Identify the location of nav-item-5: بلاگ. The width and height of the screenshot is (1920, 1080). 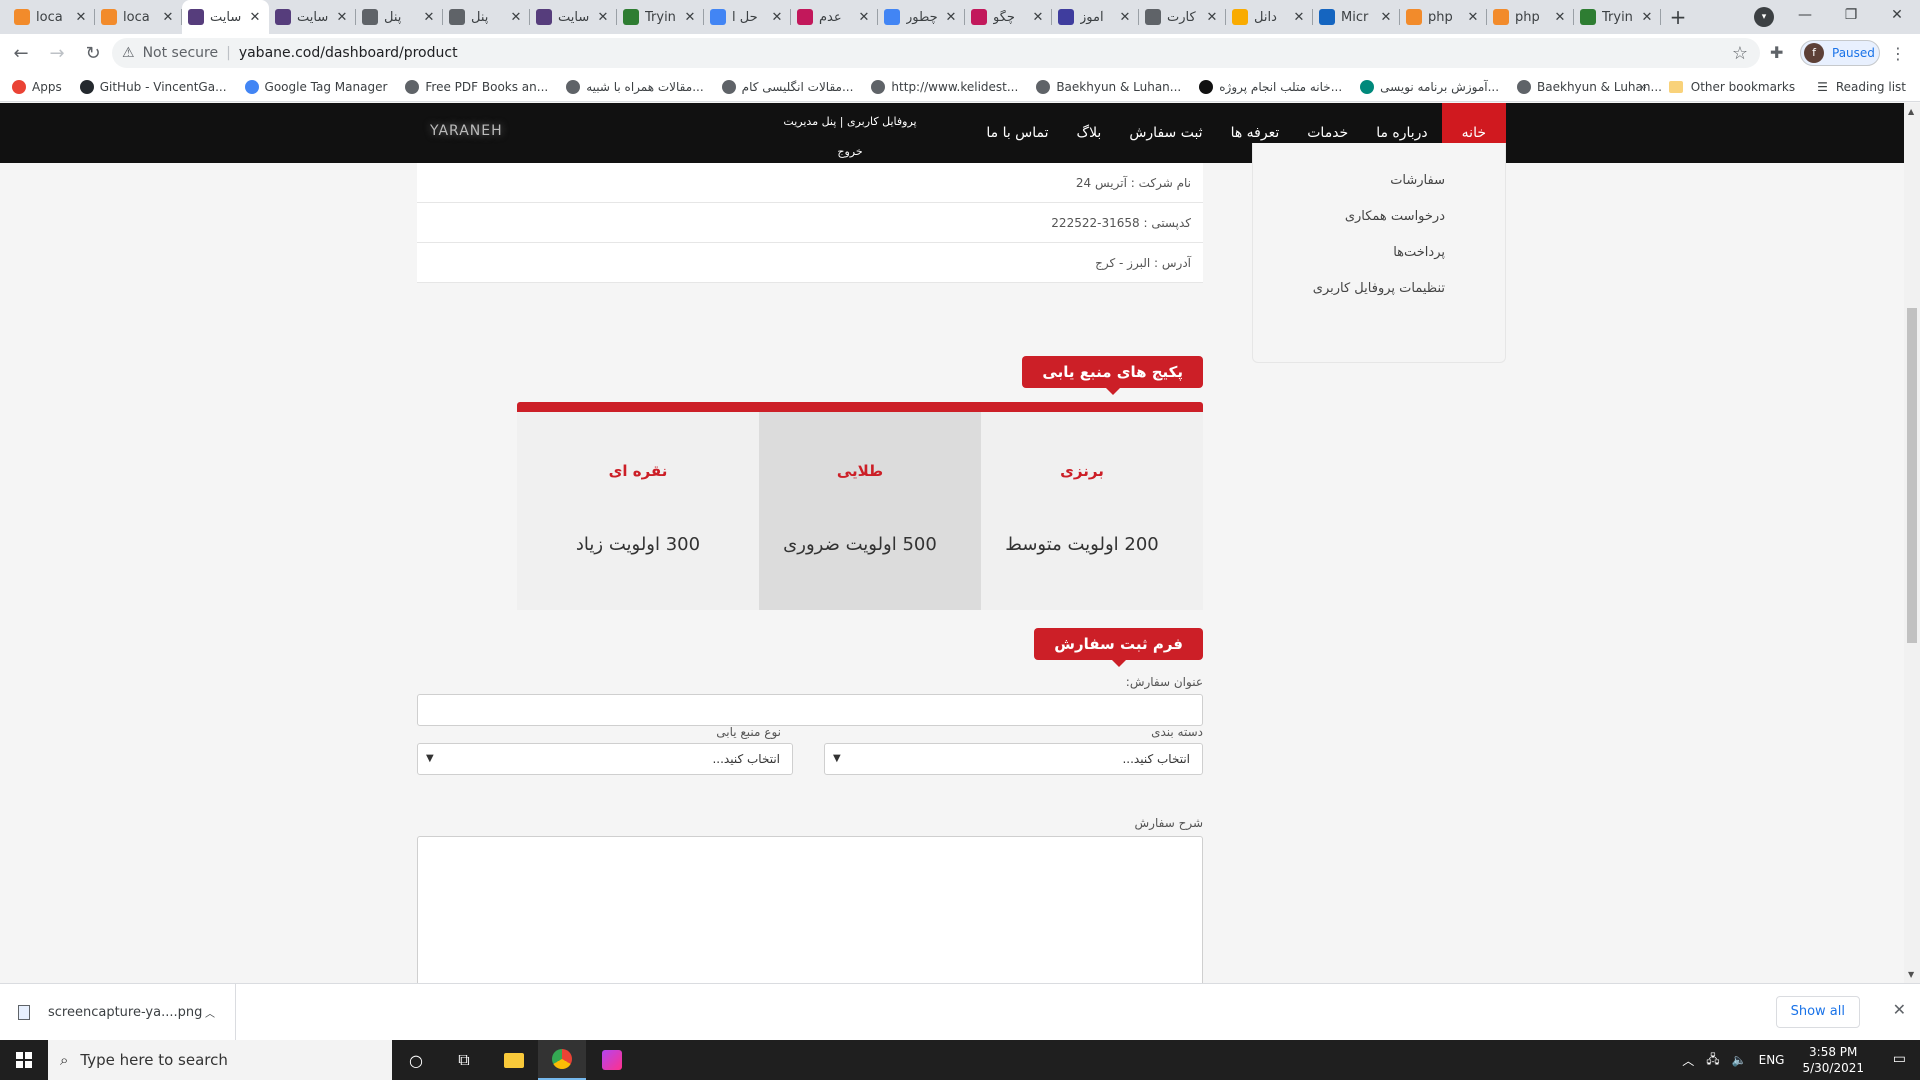
(1089, 133).